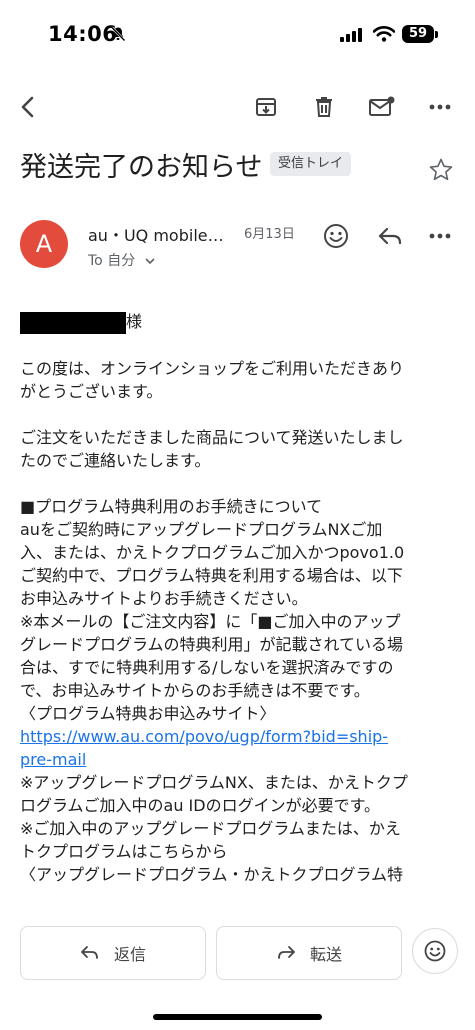  I want to click on smiley-icon, so click(435, 951).